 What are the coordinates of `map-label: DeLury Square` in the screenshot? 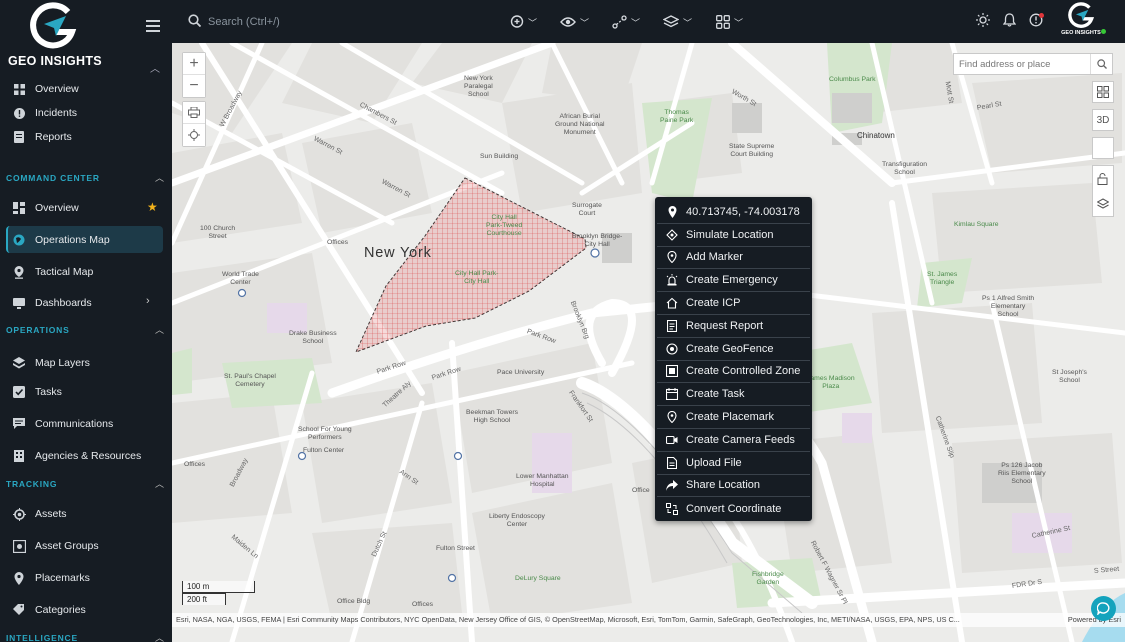 It's located at (538, 578).